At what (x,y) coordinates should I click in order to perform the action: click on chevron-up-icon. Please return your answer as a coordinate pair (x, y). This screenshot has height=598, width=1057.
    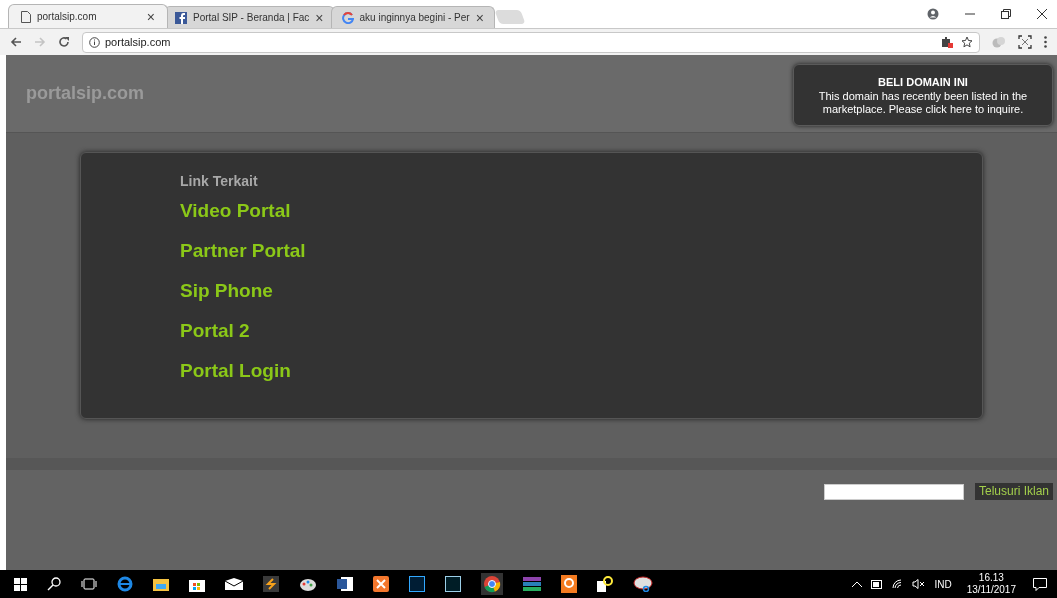
    Looking at the image, I should click on (857, 584).